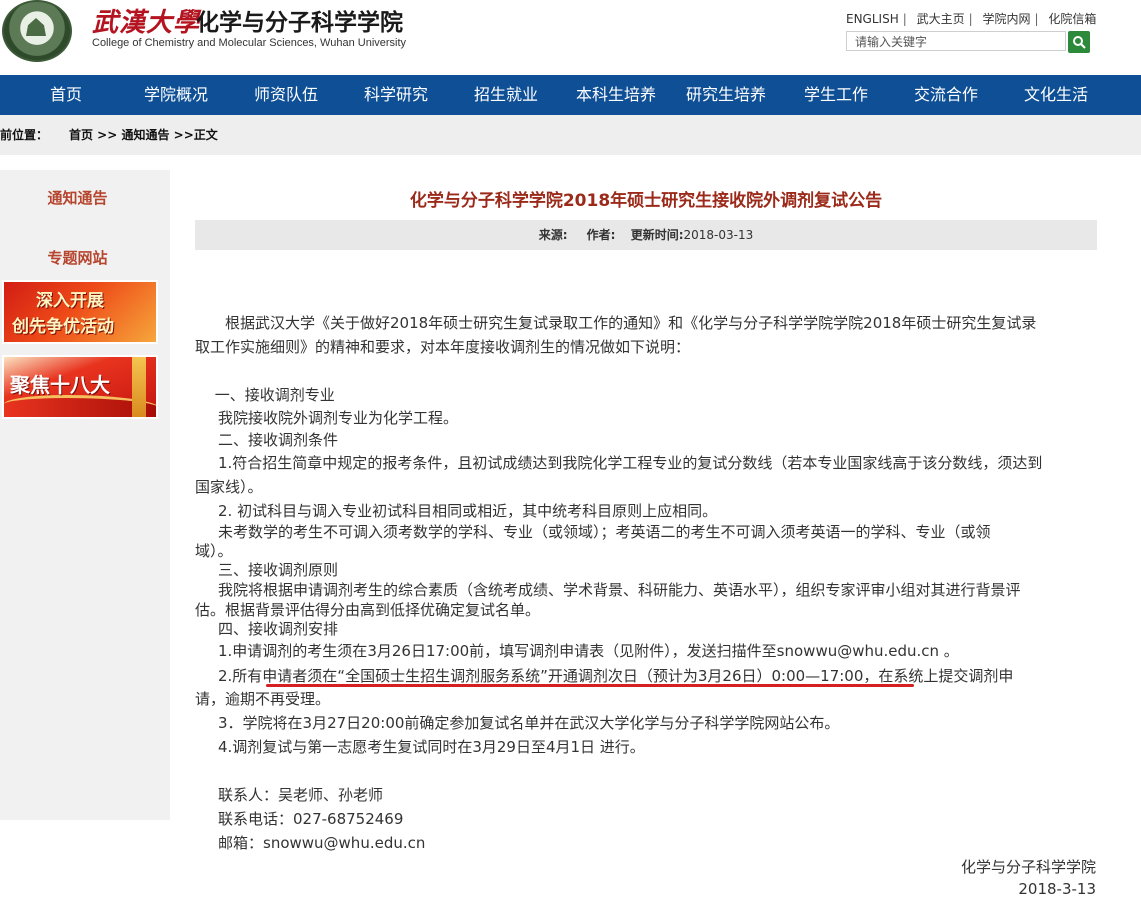 Image resolution: width=1141 pixels, height=908 pixels. Describe the element at coordinates (1072, 19) in the screenshot. I see `mailbox-link: 化院信箱` at that location.